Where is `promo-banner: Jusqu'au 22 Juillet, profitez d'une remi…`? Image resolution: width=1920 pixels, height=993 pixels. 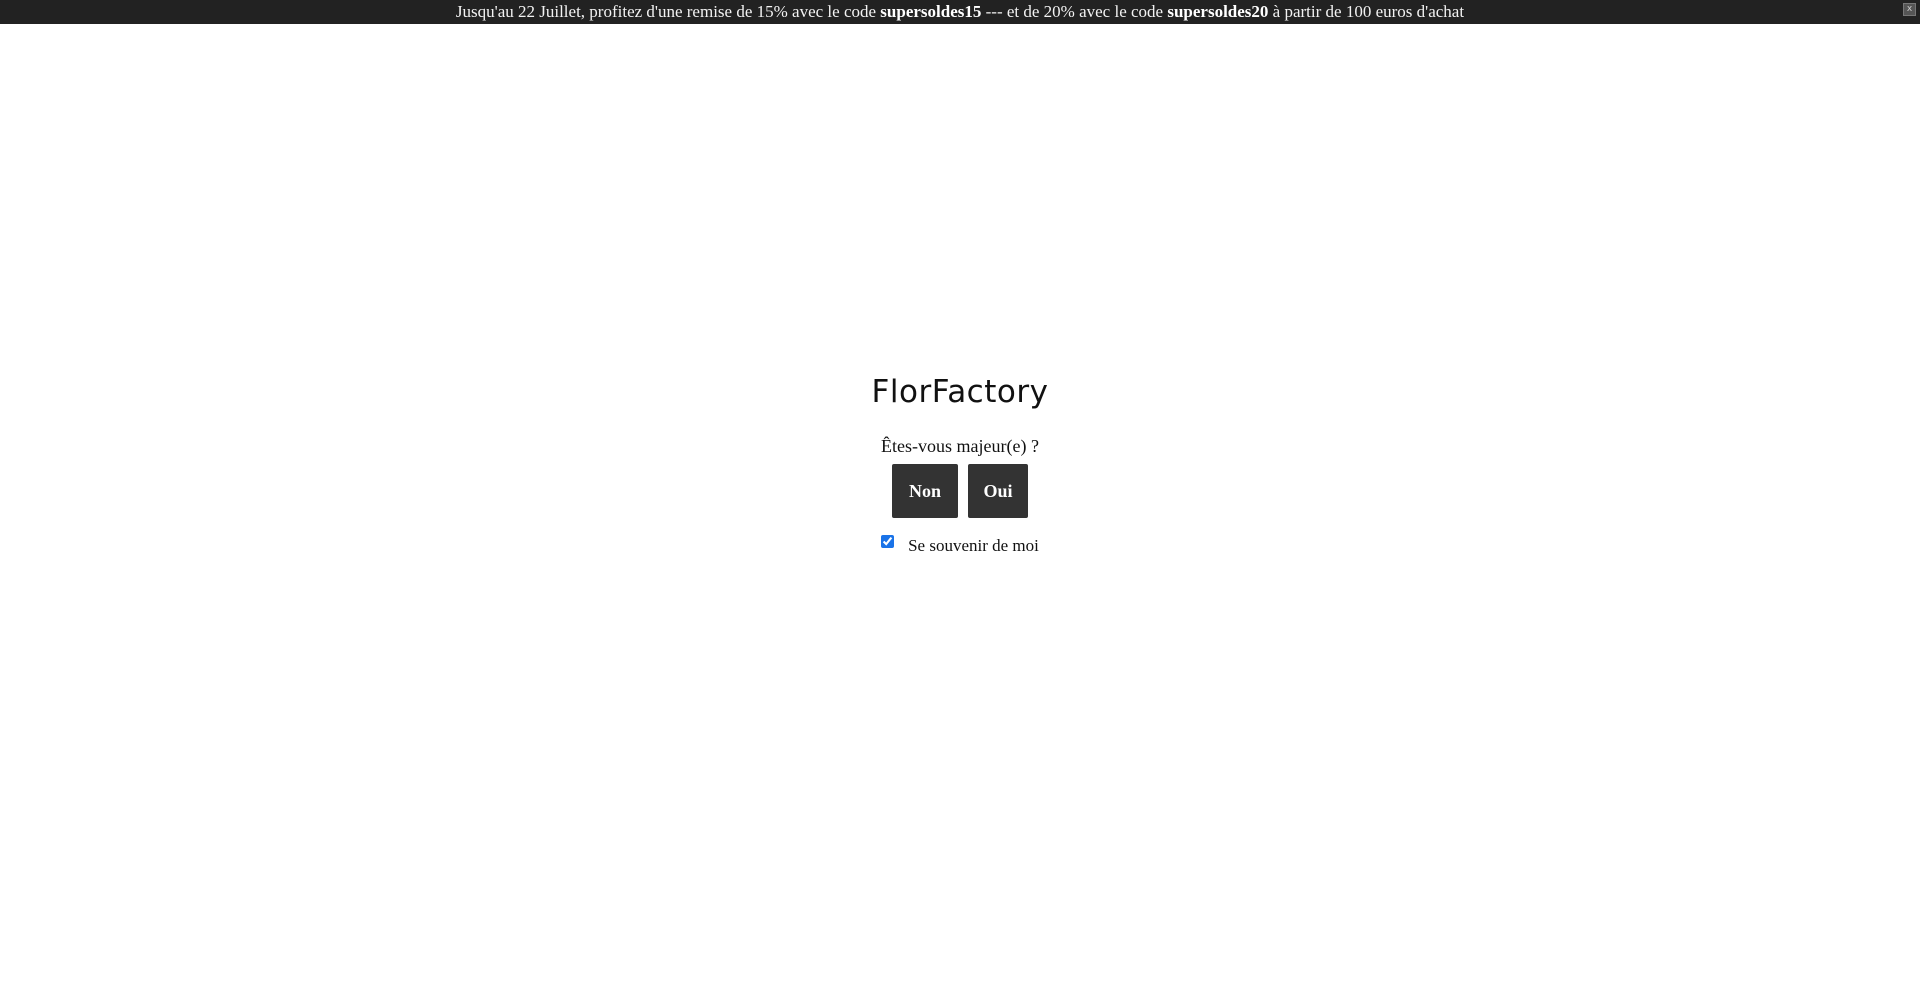 promo-banner: Jusqu'au 22 Juillet, profitez d'une remi… is located at coordinates (960, 12).